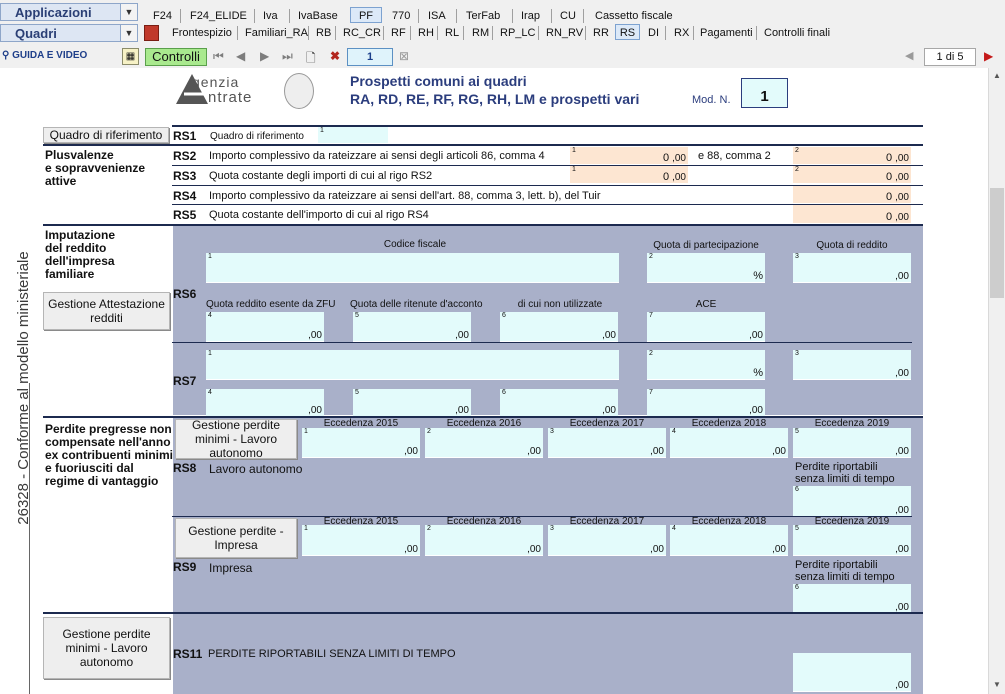 The height and width of the screenshot is (694, 1005). I want to click on tab-cassetto-fiscale: Cassetto fiscale, so click(634, 16).